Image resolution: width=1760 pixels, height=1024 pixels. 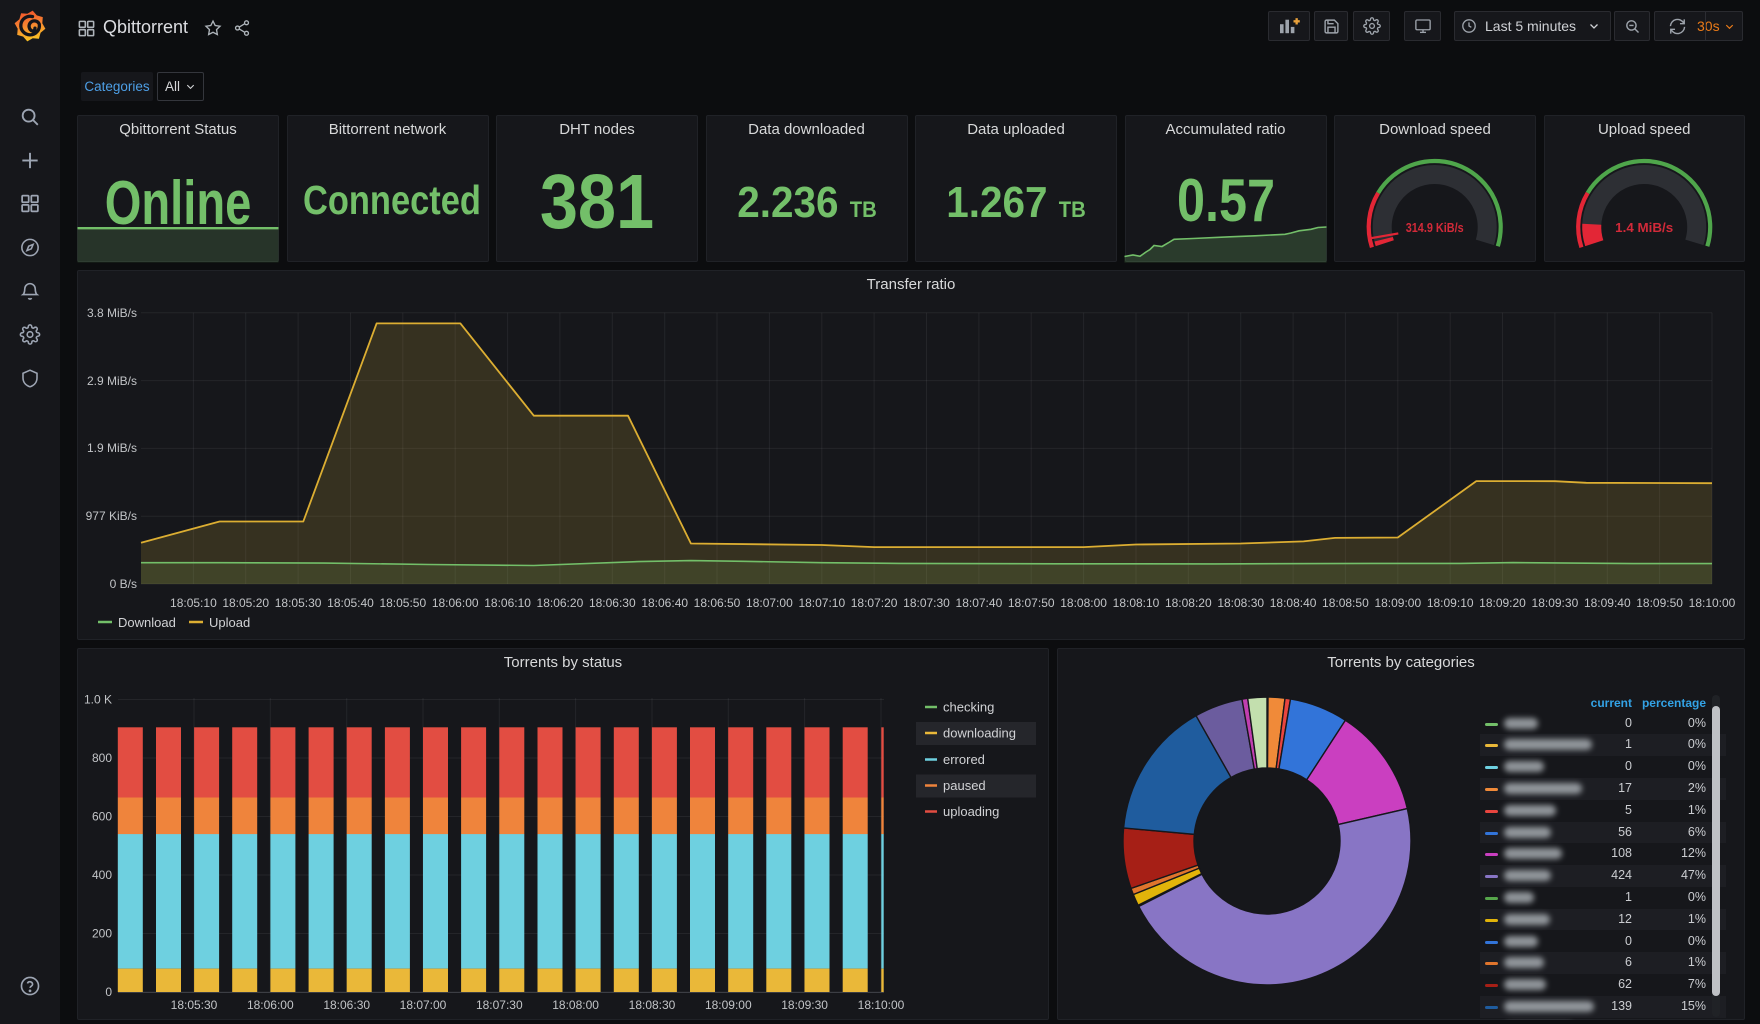 I want to click on svg-text: paused, so click(x=964, y=785).